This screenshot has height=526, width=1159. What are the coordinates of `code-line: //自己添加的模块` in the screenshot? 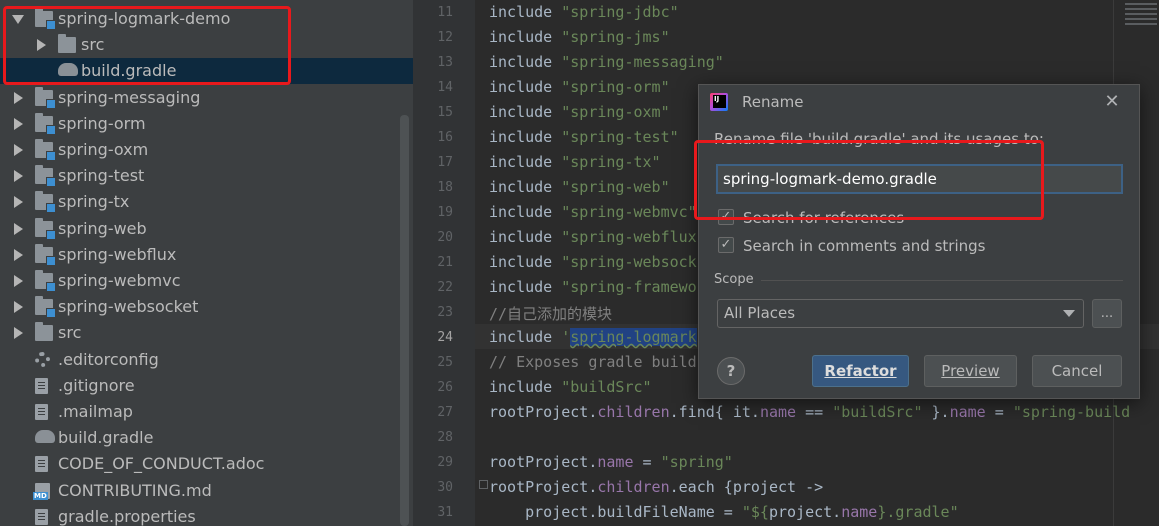 It's located at (550, 313).